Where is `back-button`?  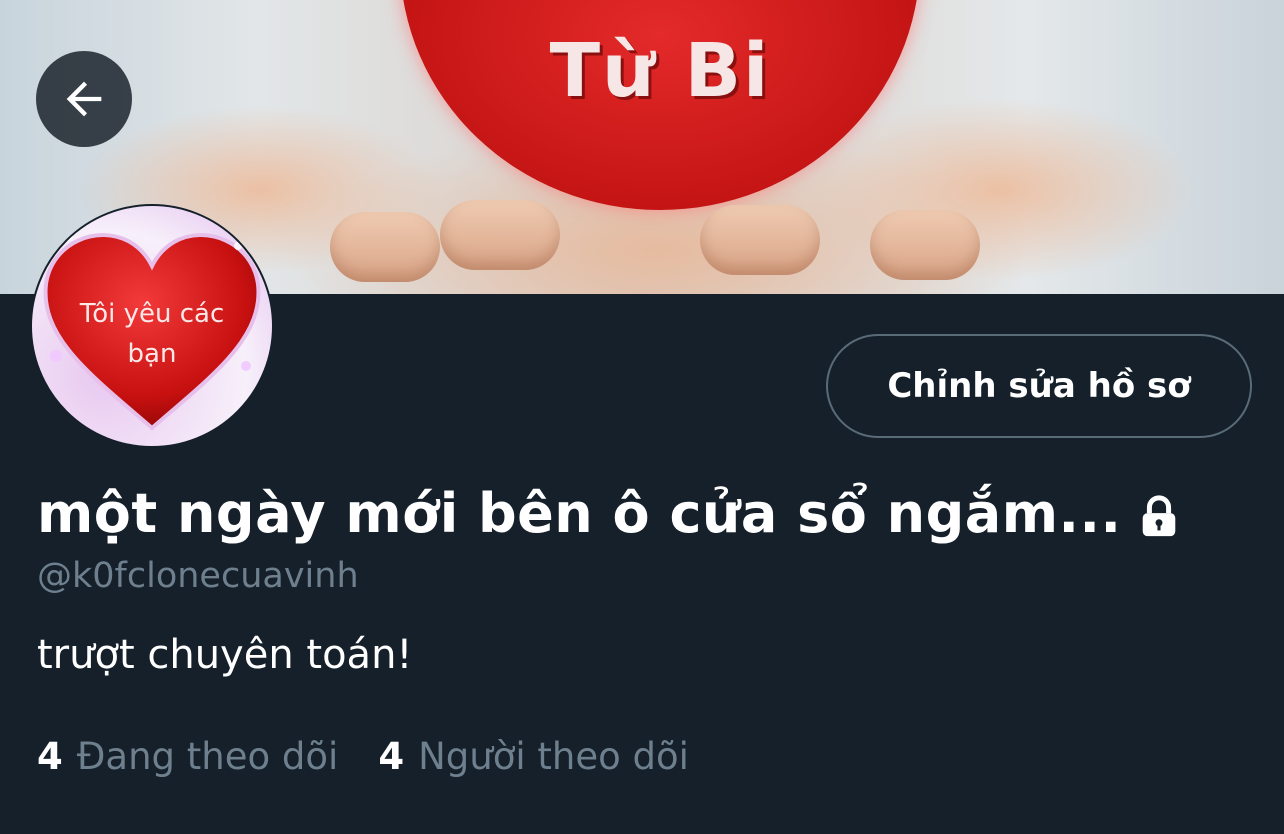
back-button is located at coordinates (84, 99).